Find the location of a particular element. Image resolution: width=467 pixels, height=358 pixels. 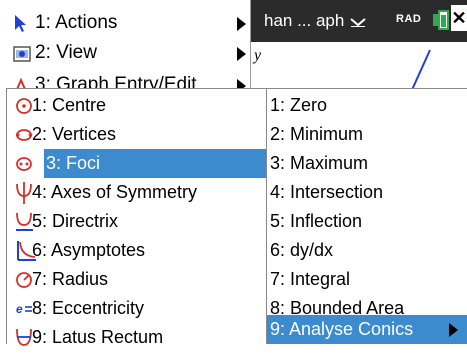

conics-item-foci: 3: Foci is located at coordinates (136, 163).